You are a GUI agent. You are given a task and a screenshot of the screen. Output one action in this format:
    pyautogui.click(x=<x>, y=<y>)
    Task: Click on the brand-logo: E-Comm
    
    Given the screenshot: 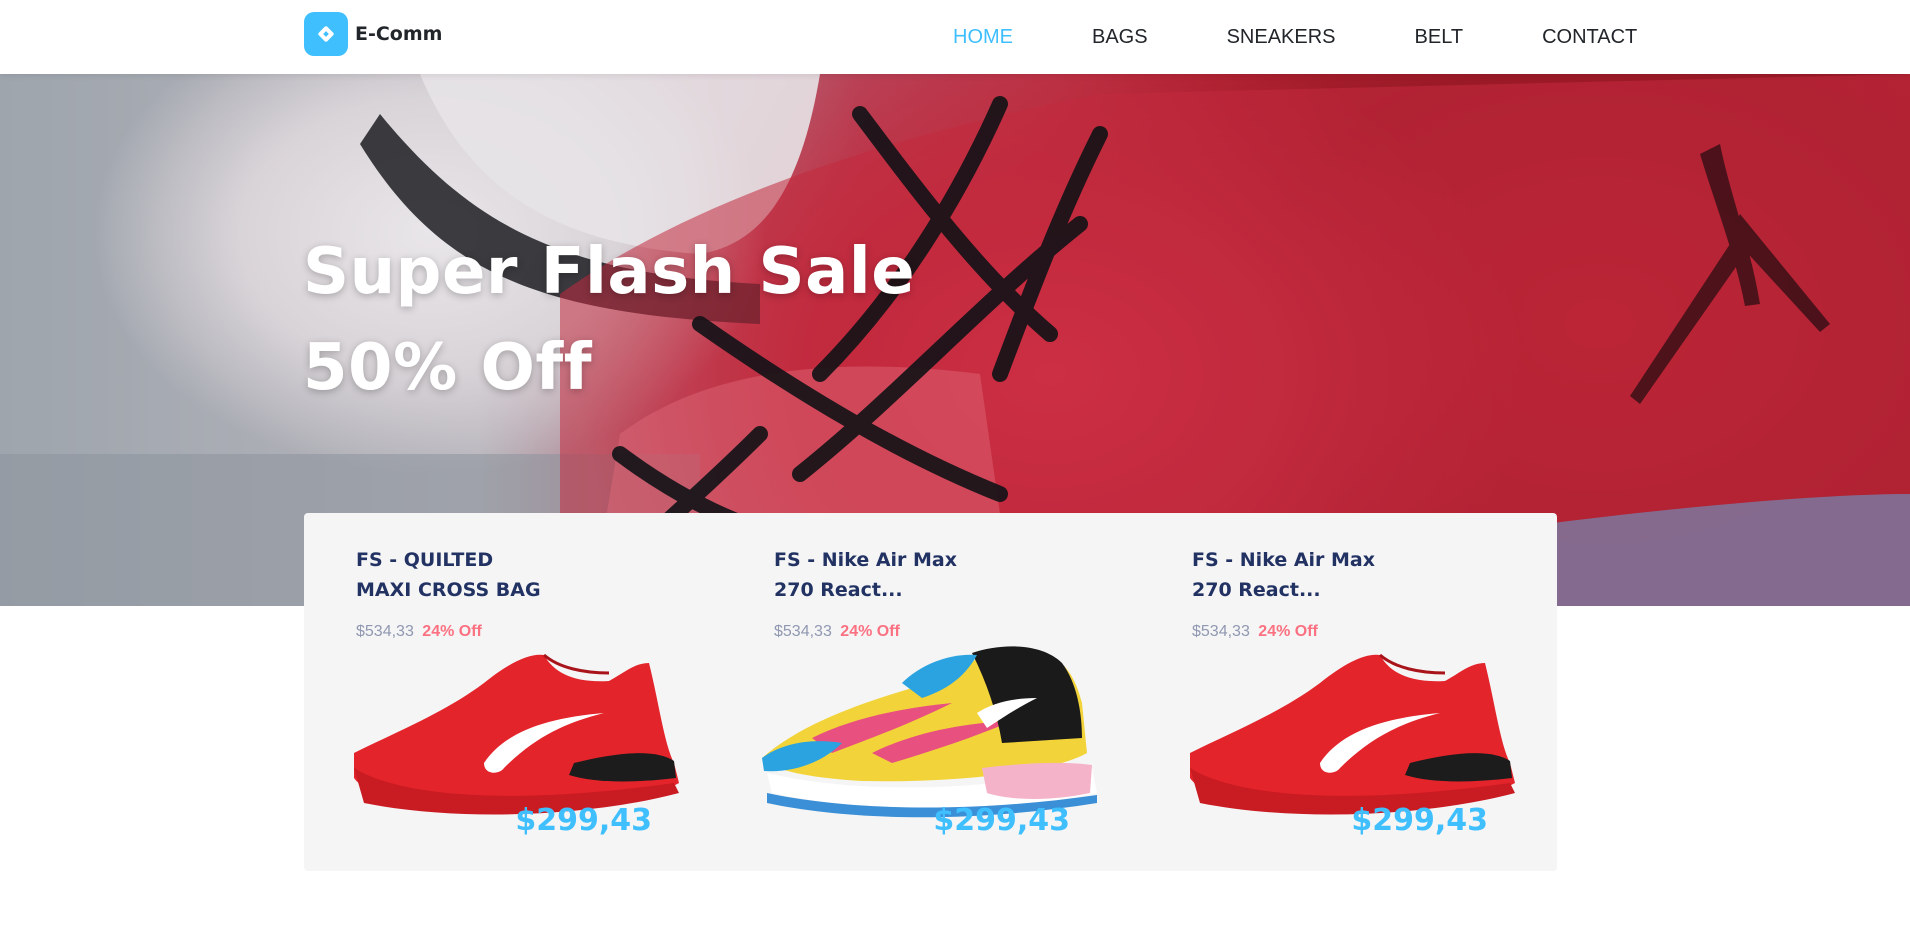 What is the action you would take?
    pyautogui.click(x=373, y=34)
    